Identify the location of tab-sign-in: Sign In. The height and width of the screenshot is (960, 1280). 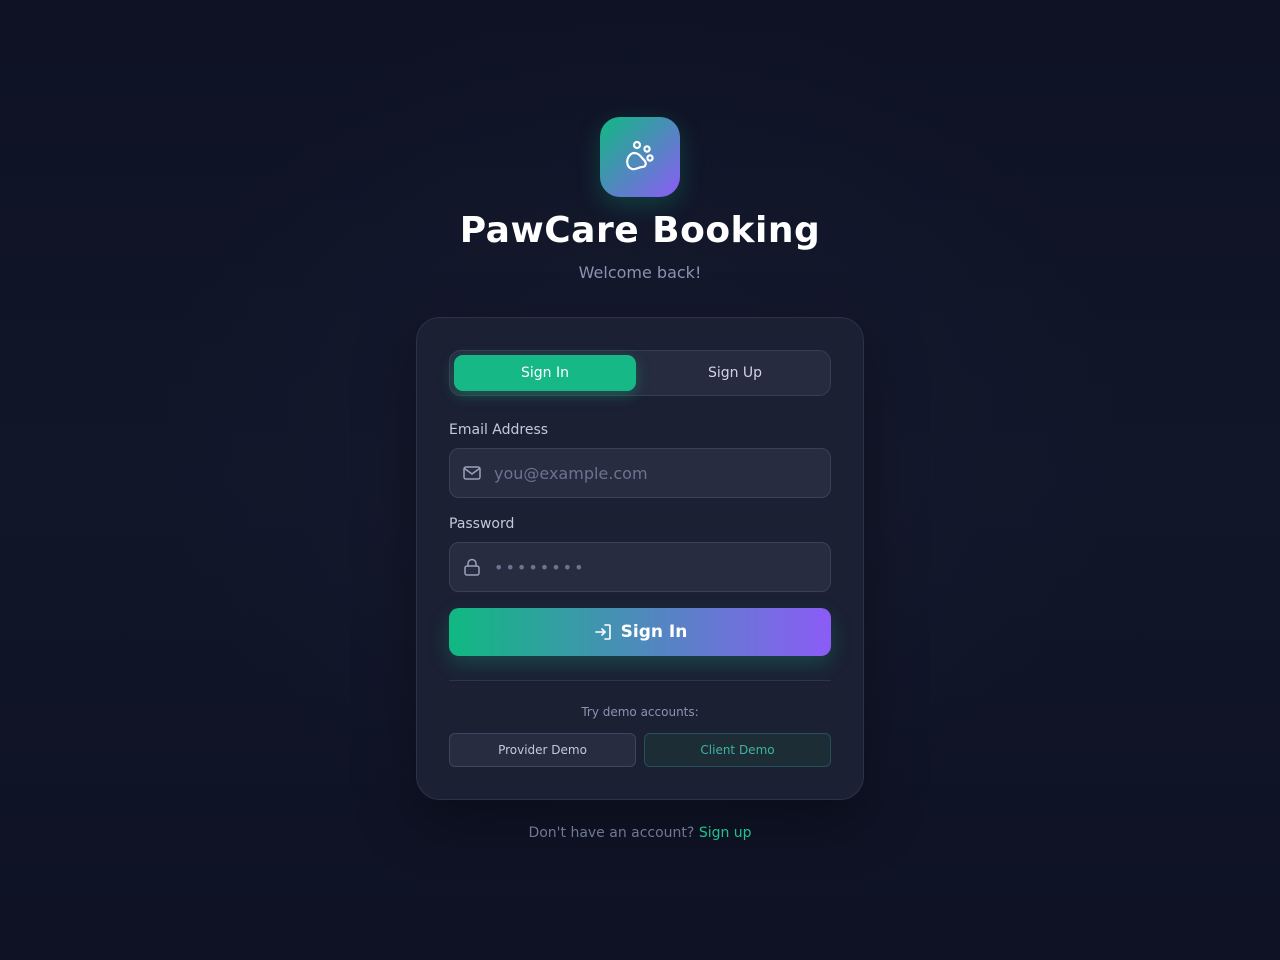
(545, 373).